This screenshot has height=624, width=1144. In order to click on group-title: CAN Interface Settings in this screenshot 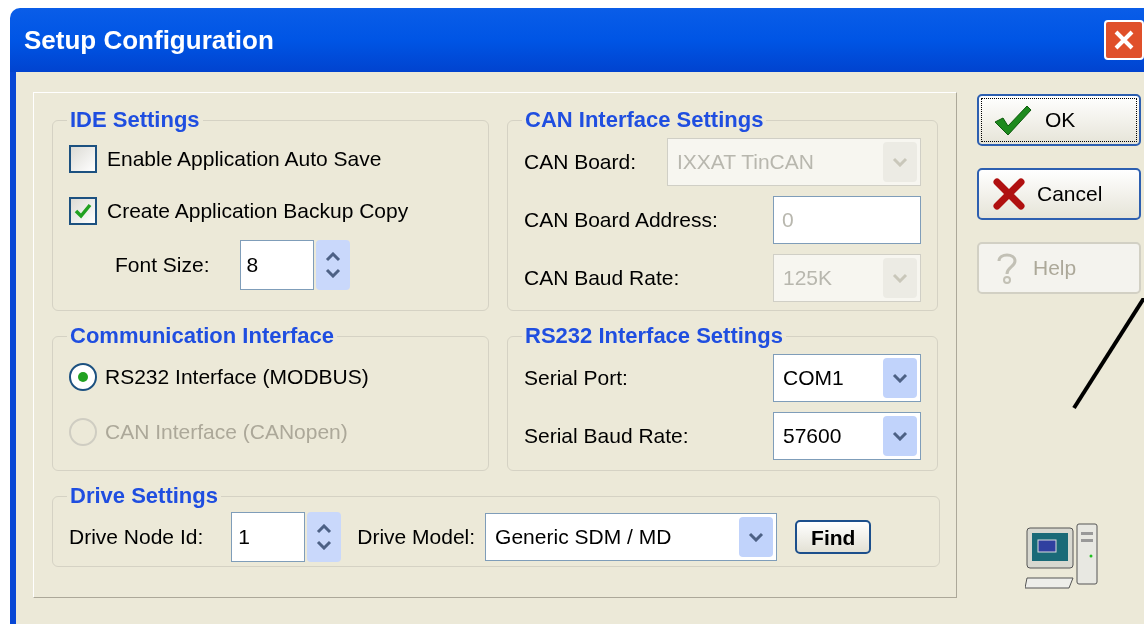, I will do `click(644, 120)`.